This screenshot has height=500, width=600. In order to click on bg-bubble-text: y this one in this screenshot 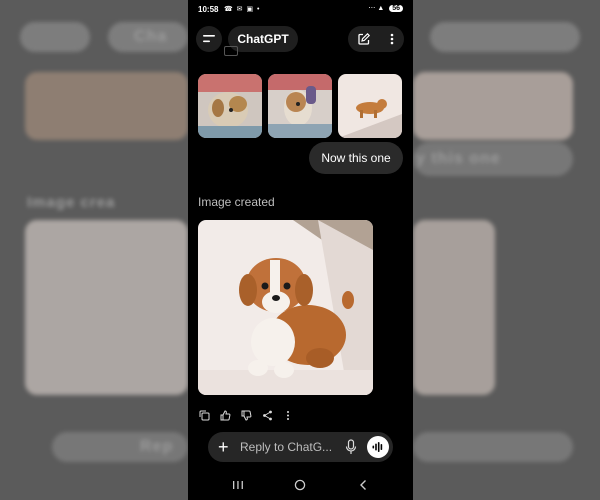, I will do `click(458, 158)`.